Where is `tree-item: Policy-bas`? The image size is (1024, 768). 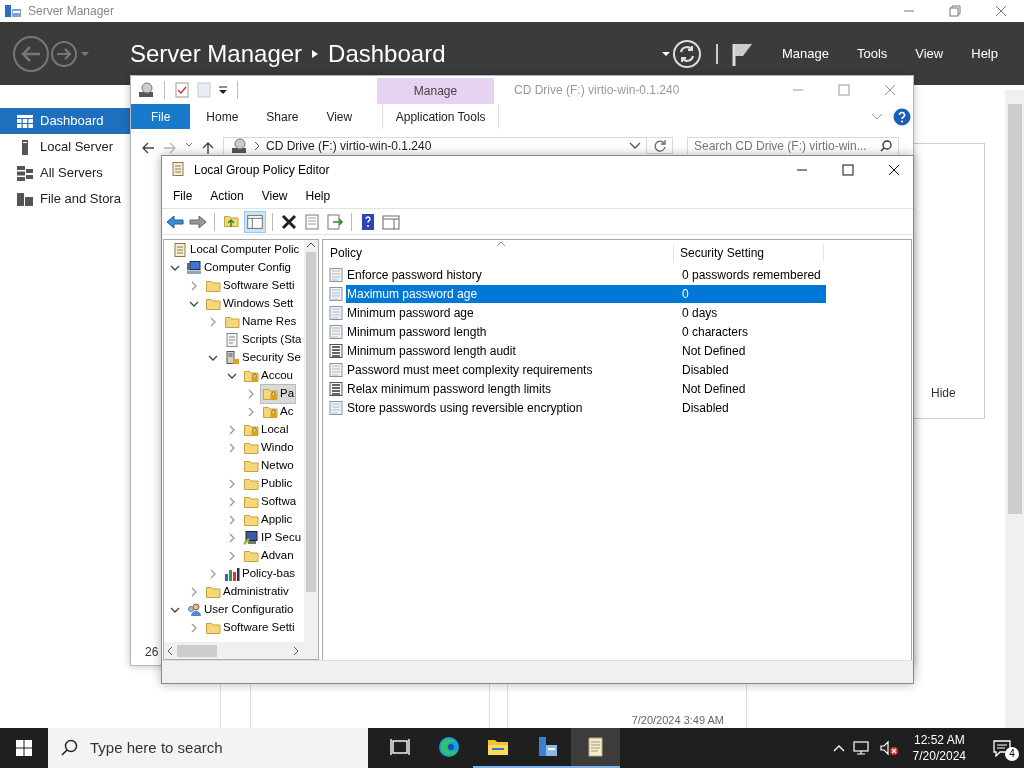 tree-item: Policy-bas is located at coordinates (260, 574).